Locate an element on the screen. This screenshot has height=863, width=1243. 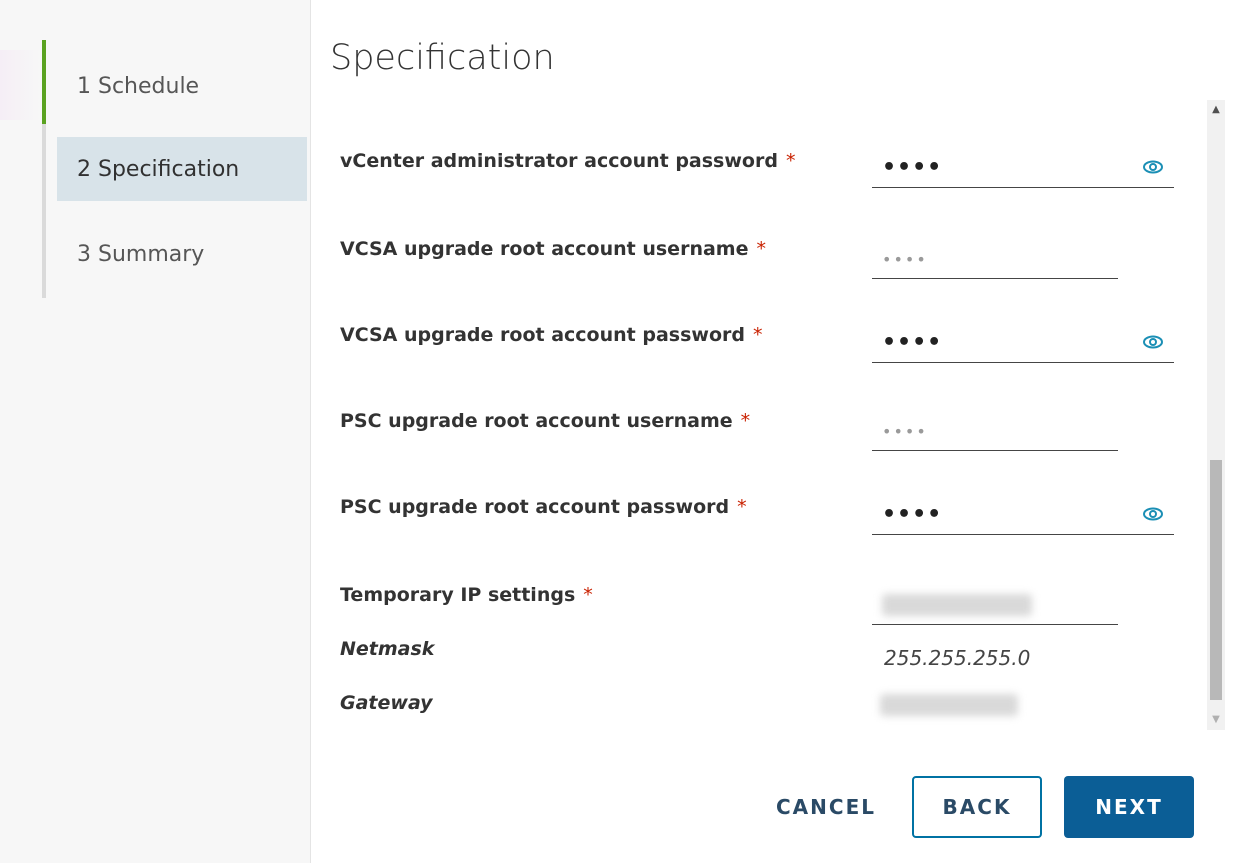
psc-root-password-row: PSC upgrade root account password * •••• is located at coordinates (770, 531).